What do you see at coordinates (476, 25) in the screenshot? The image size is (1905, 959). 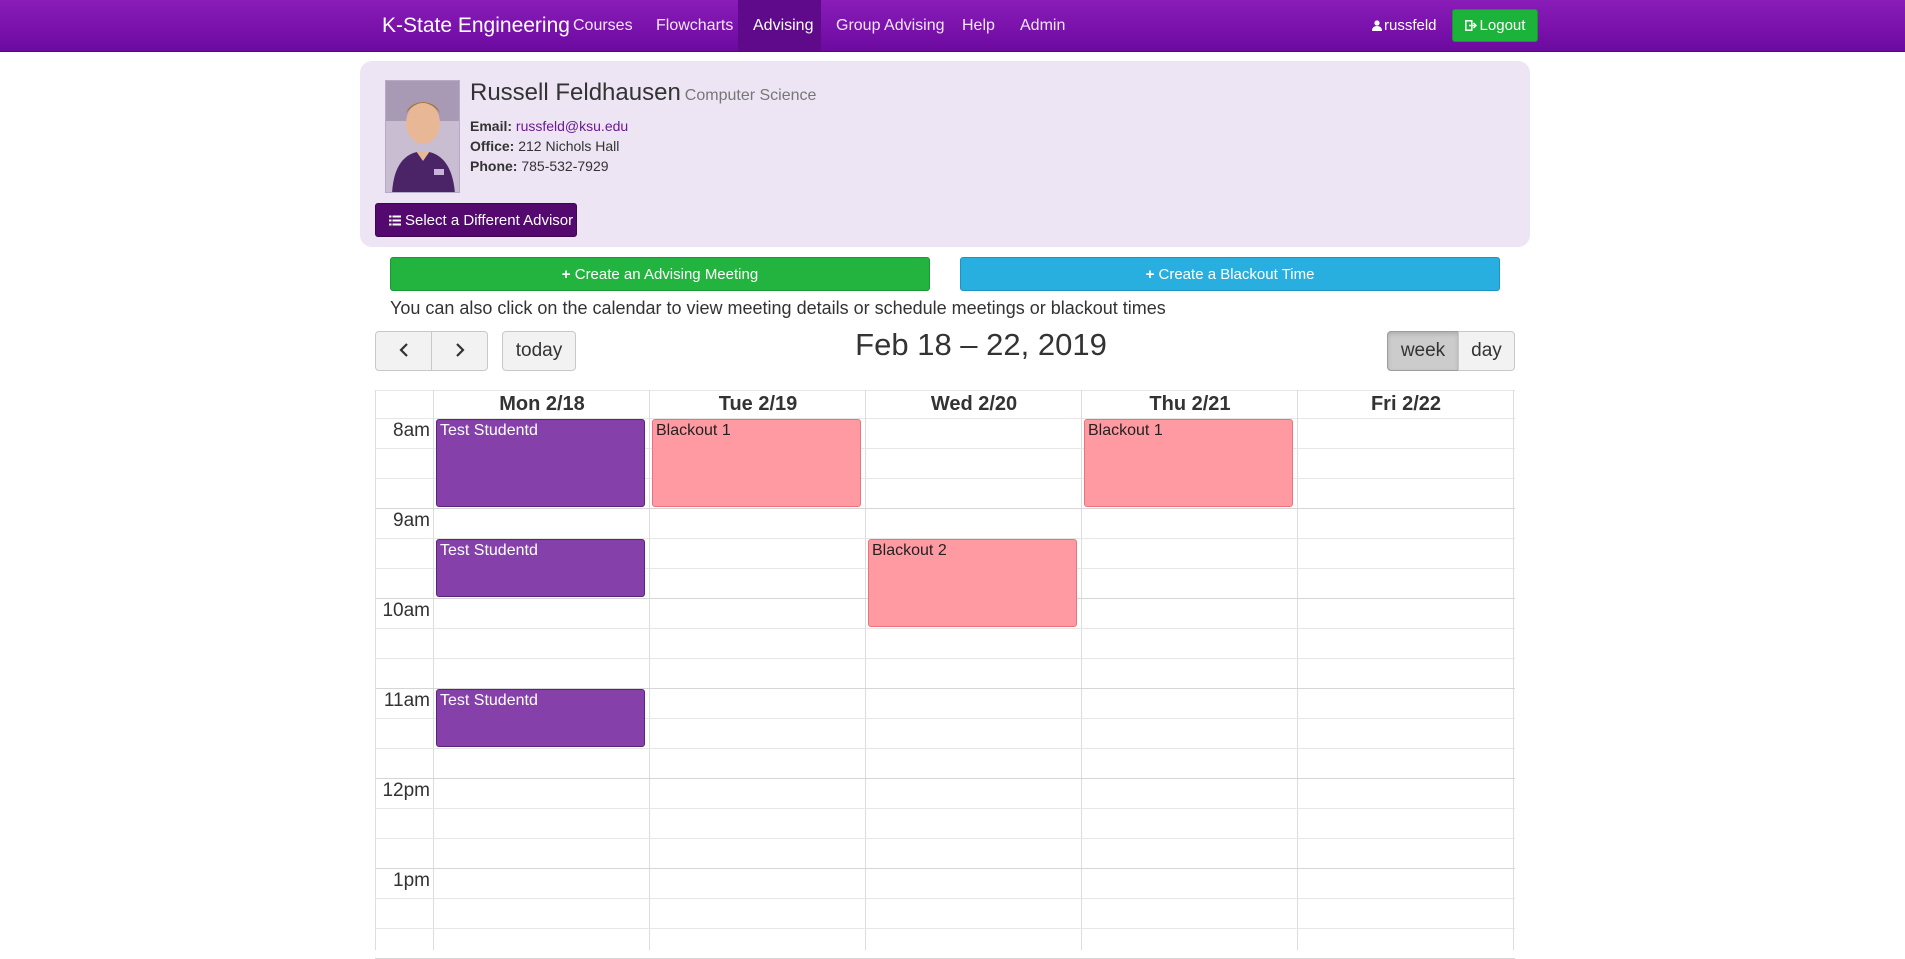 I see `brand-link: K-State Engineering` at bounding box center [476, 25].